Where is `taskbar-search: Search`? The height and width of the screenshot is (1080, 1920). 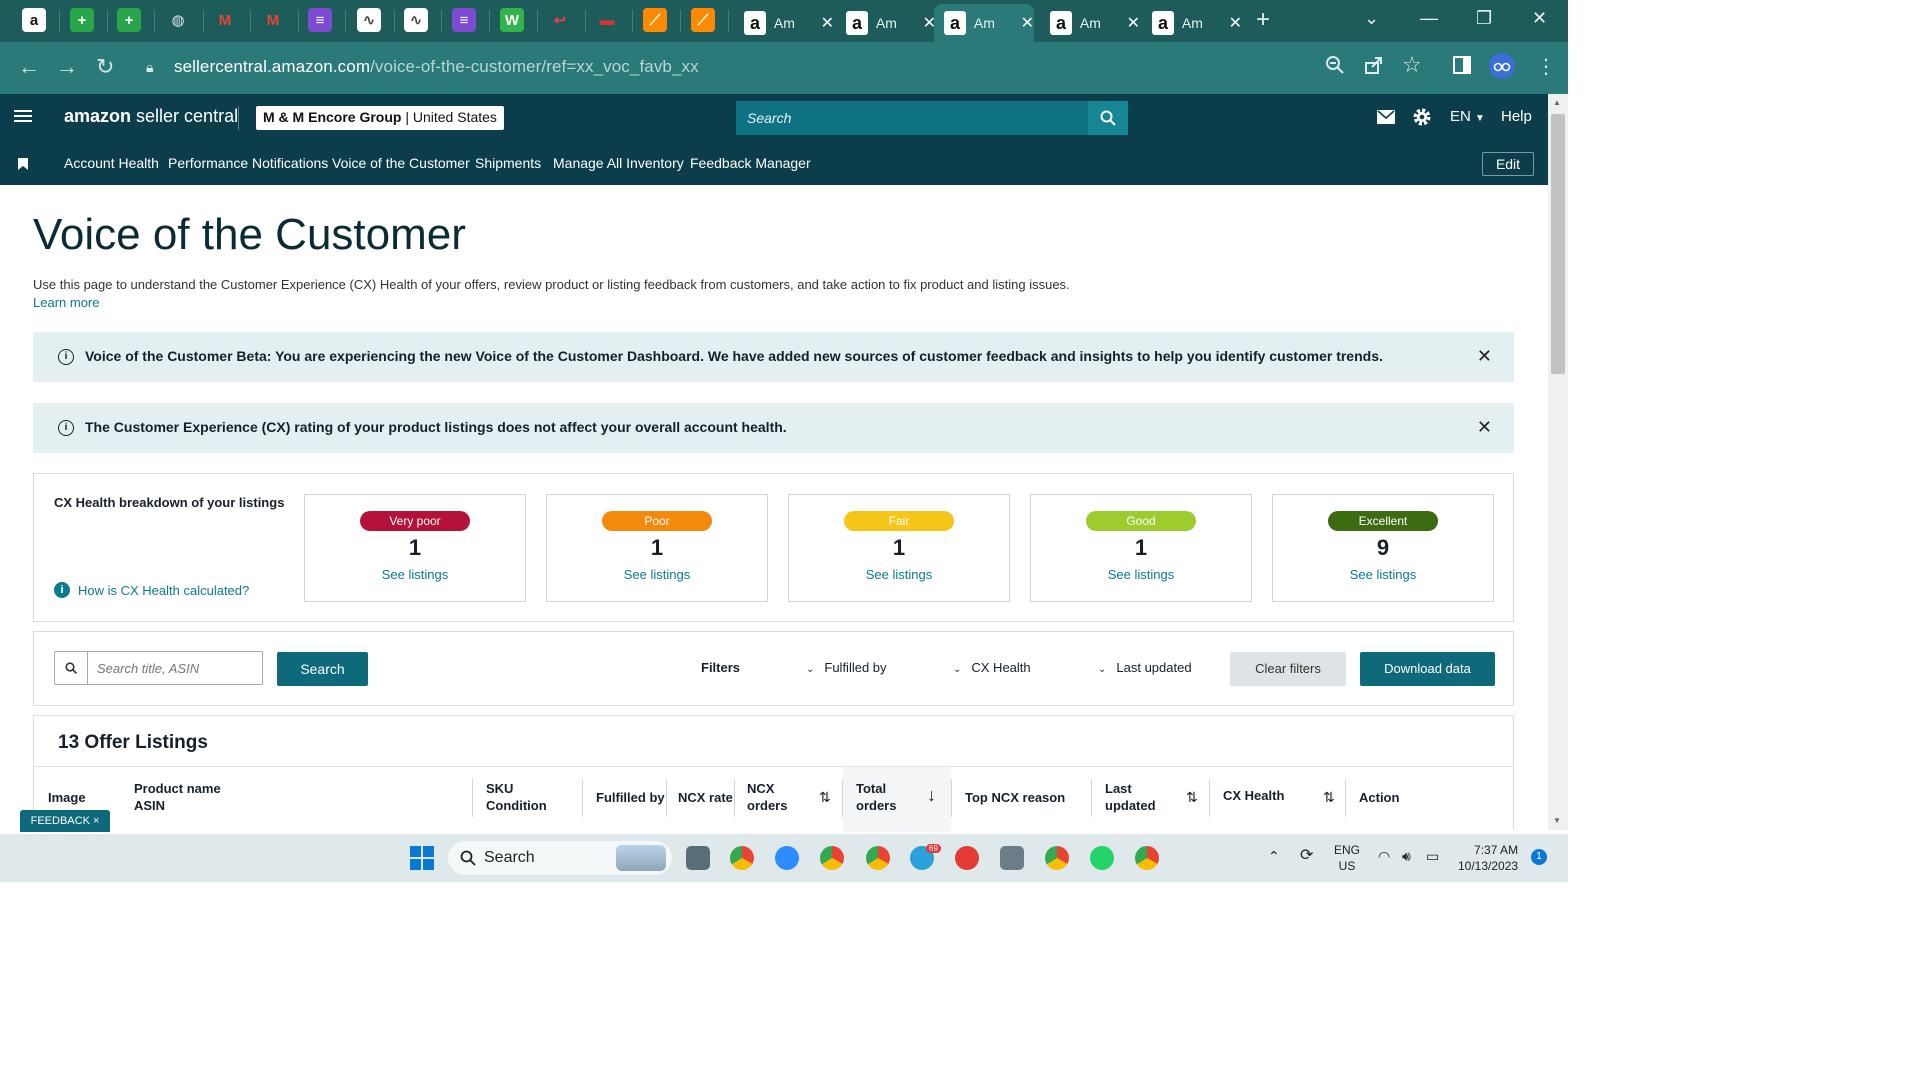 taskbar-search: Search is located at coordinates (560, 858).